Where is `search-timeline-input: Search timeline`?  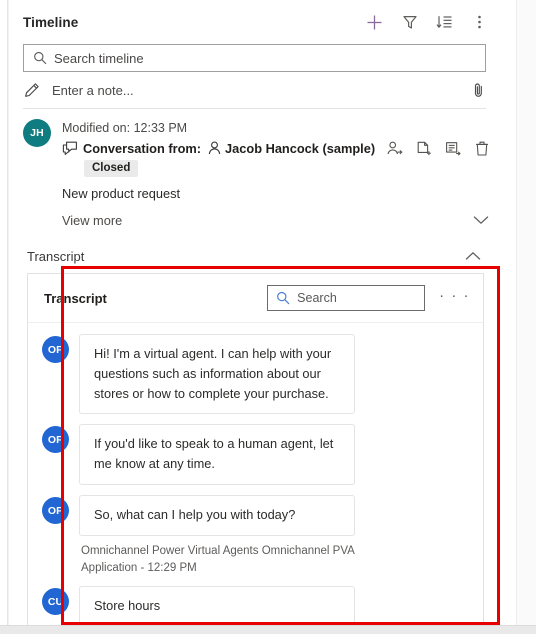
search-timeline-input: Search timeline is located at coordinates (254, 58).